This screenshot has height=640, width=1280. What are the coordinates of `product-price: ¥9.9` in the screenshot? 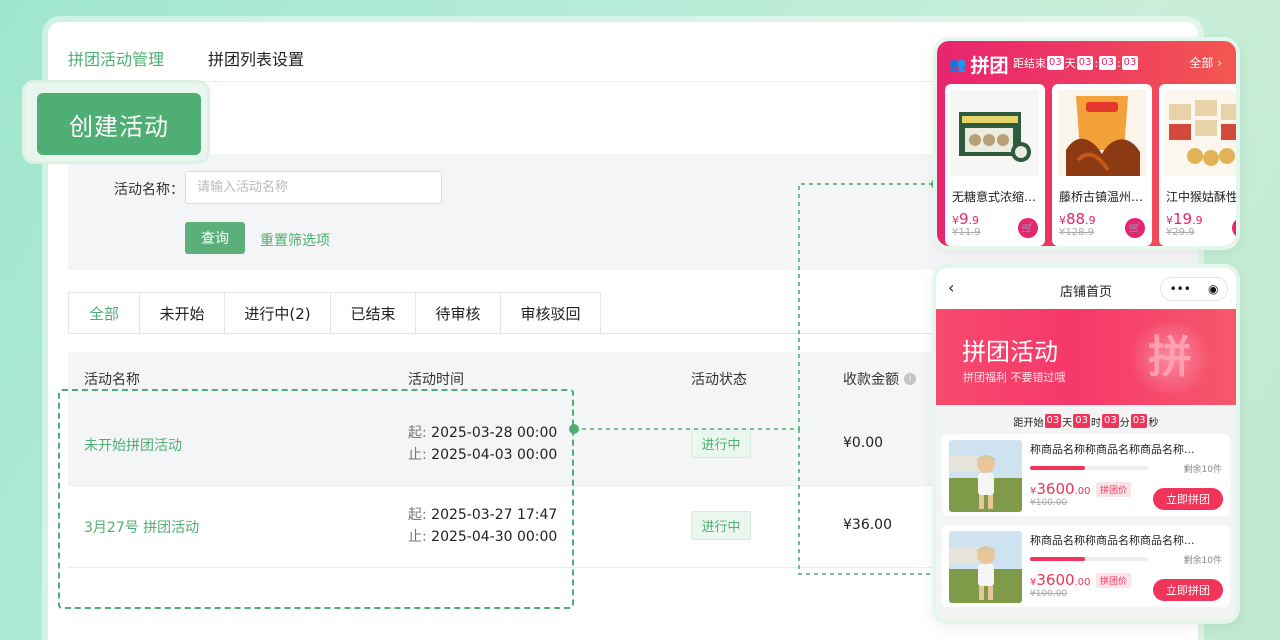 It's located at (965, 219).